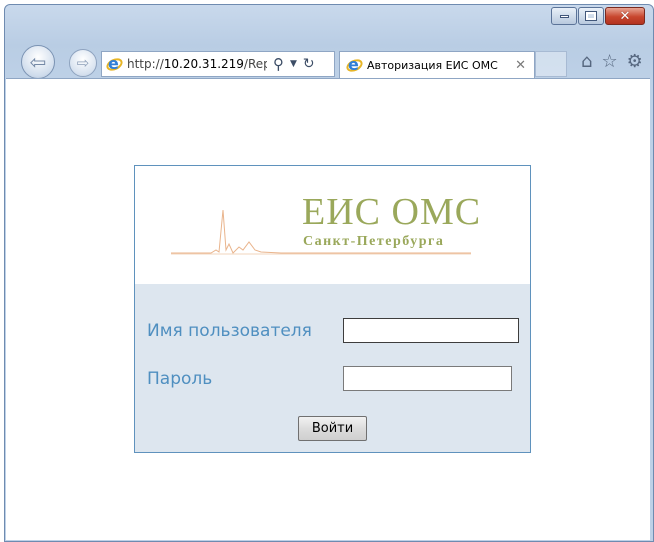 This screenshot has width=654, height=542. Describe the element at coordinates (586, 61) in the screenshot. I see `home-icon: ⌂` at that location.